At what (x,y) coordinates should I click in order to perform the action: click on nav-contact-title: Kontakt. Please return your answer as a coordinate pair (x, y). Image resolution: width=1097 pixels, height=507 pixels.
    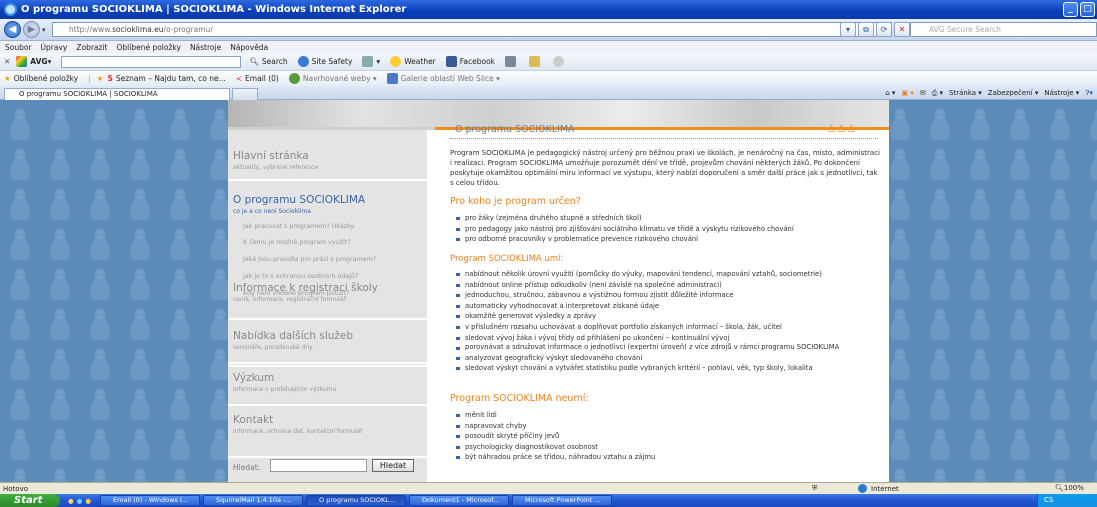
    Looking at the image, I should click on (253, 420).